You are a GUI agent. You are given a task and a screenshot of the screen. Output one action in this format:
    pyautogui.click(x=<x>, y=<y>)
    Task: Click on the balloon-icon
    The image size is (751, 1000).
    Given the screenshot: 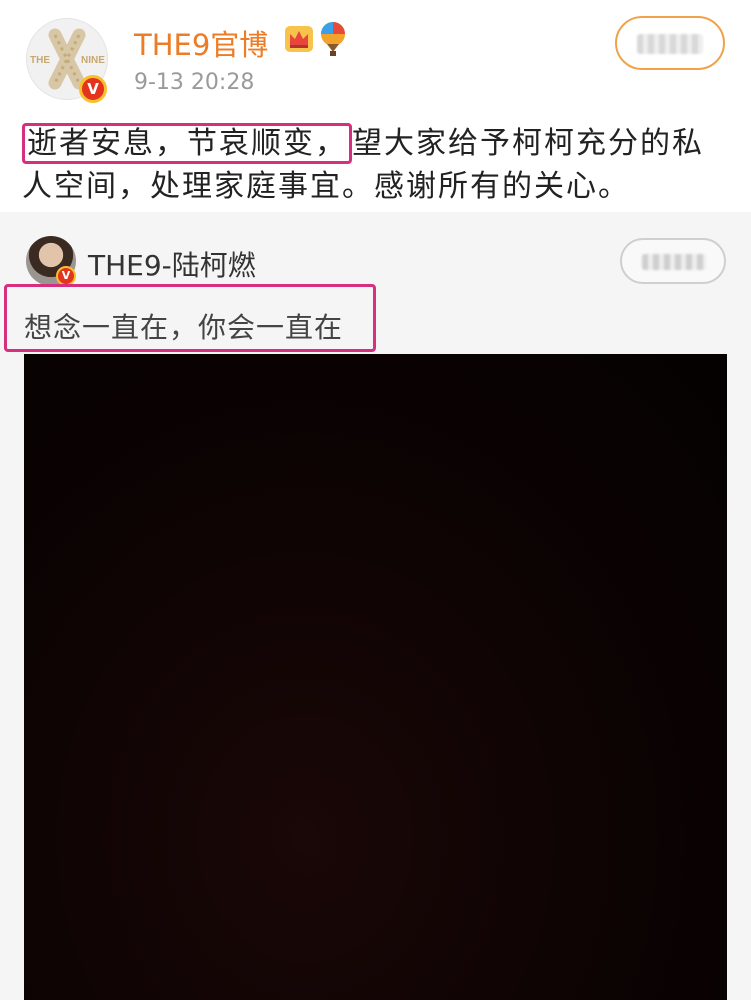 What is the action you would take?
    pyautogui.click(x=333, y=39)
    